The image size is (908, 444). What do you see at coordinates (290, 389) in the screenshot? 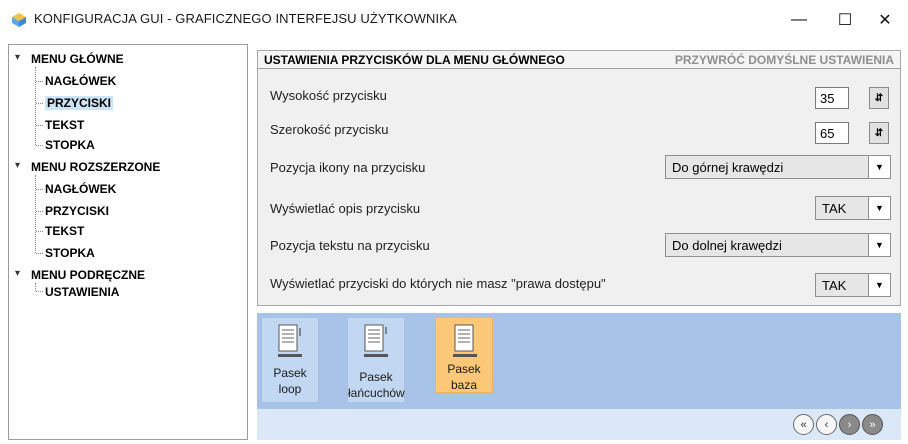
I see `tile-label-line2: loop` at bounding box center [290, 389].